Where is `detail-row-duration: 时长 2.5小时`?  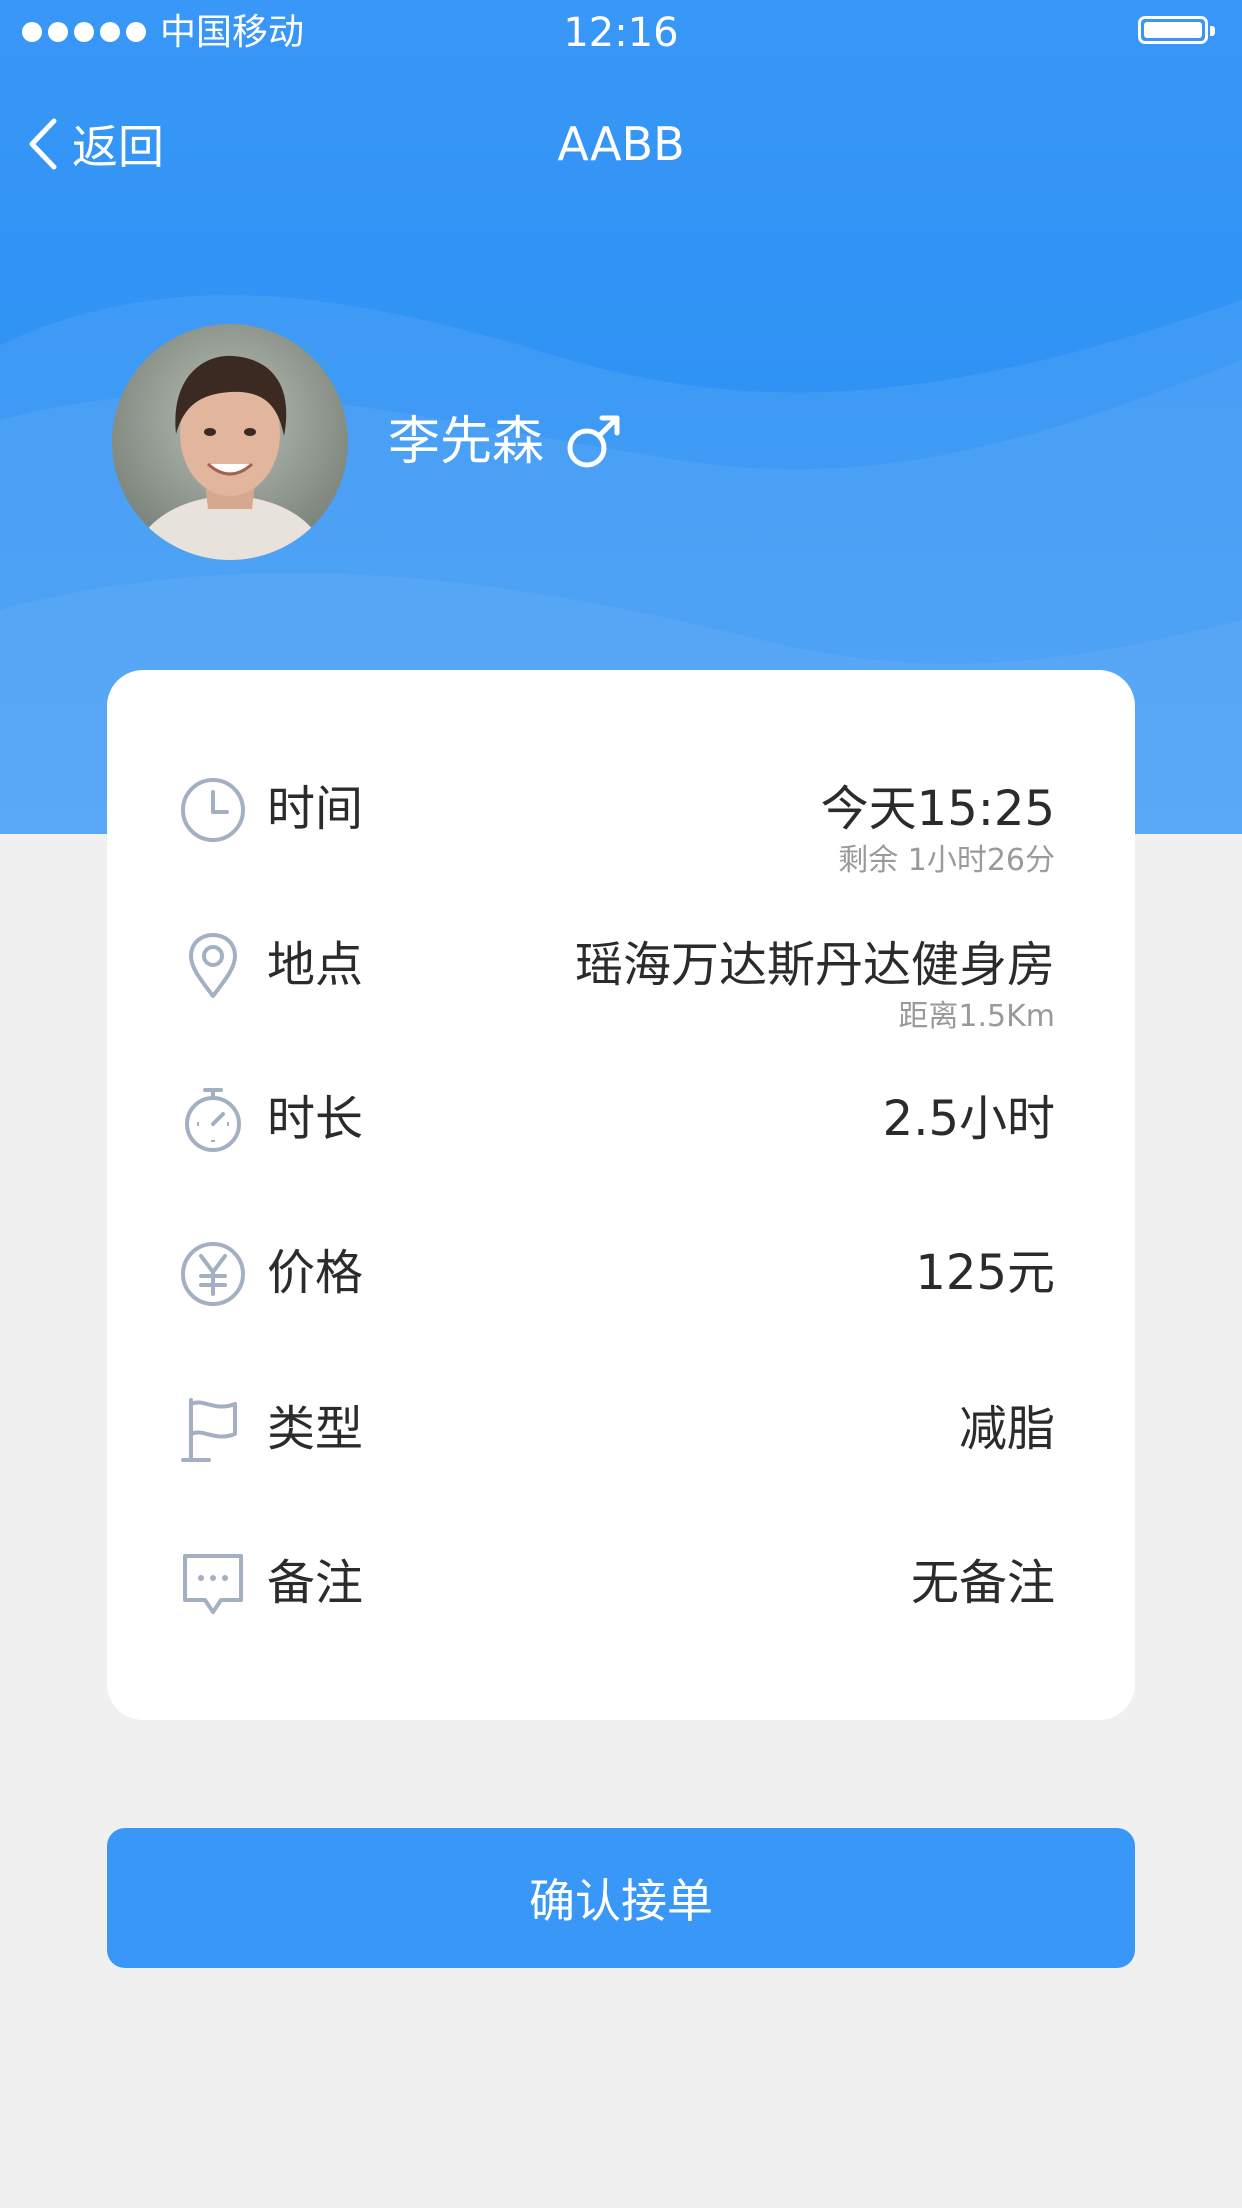 detail-row-duration: 时长 2.5小时 is located at coordinates (621, 1141).